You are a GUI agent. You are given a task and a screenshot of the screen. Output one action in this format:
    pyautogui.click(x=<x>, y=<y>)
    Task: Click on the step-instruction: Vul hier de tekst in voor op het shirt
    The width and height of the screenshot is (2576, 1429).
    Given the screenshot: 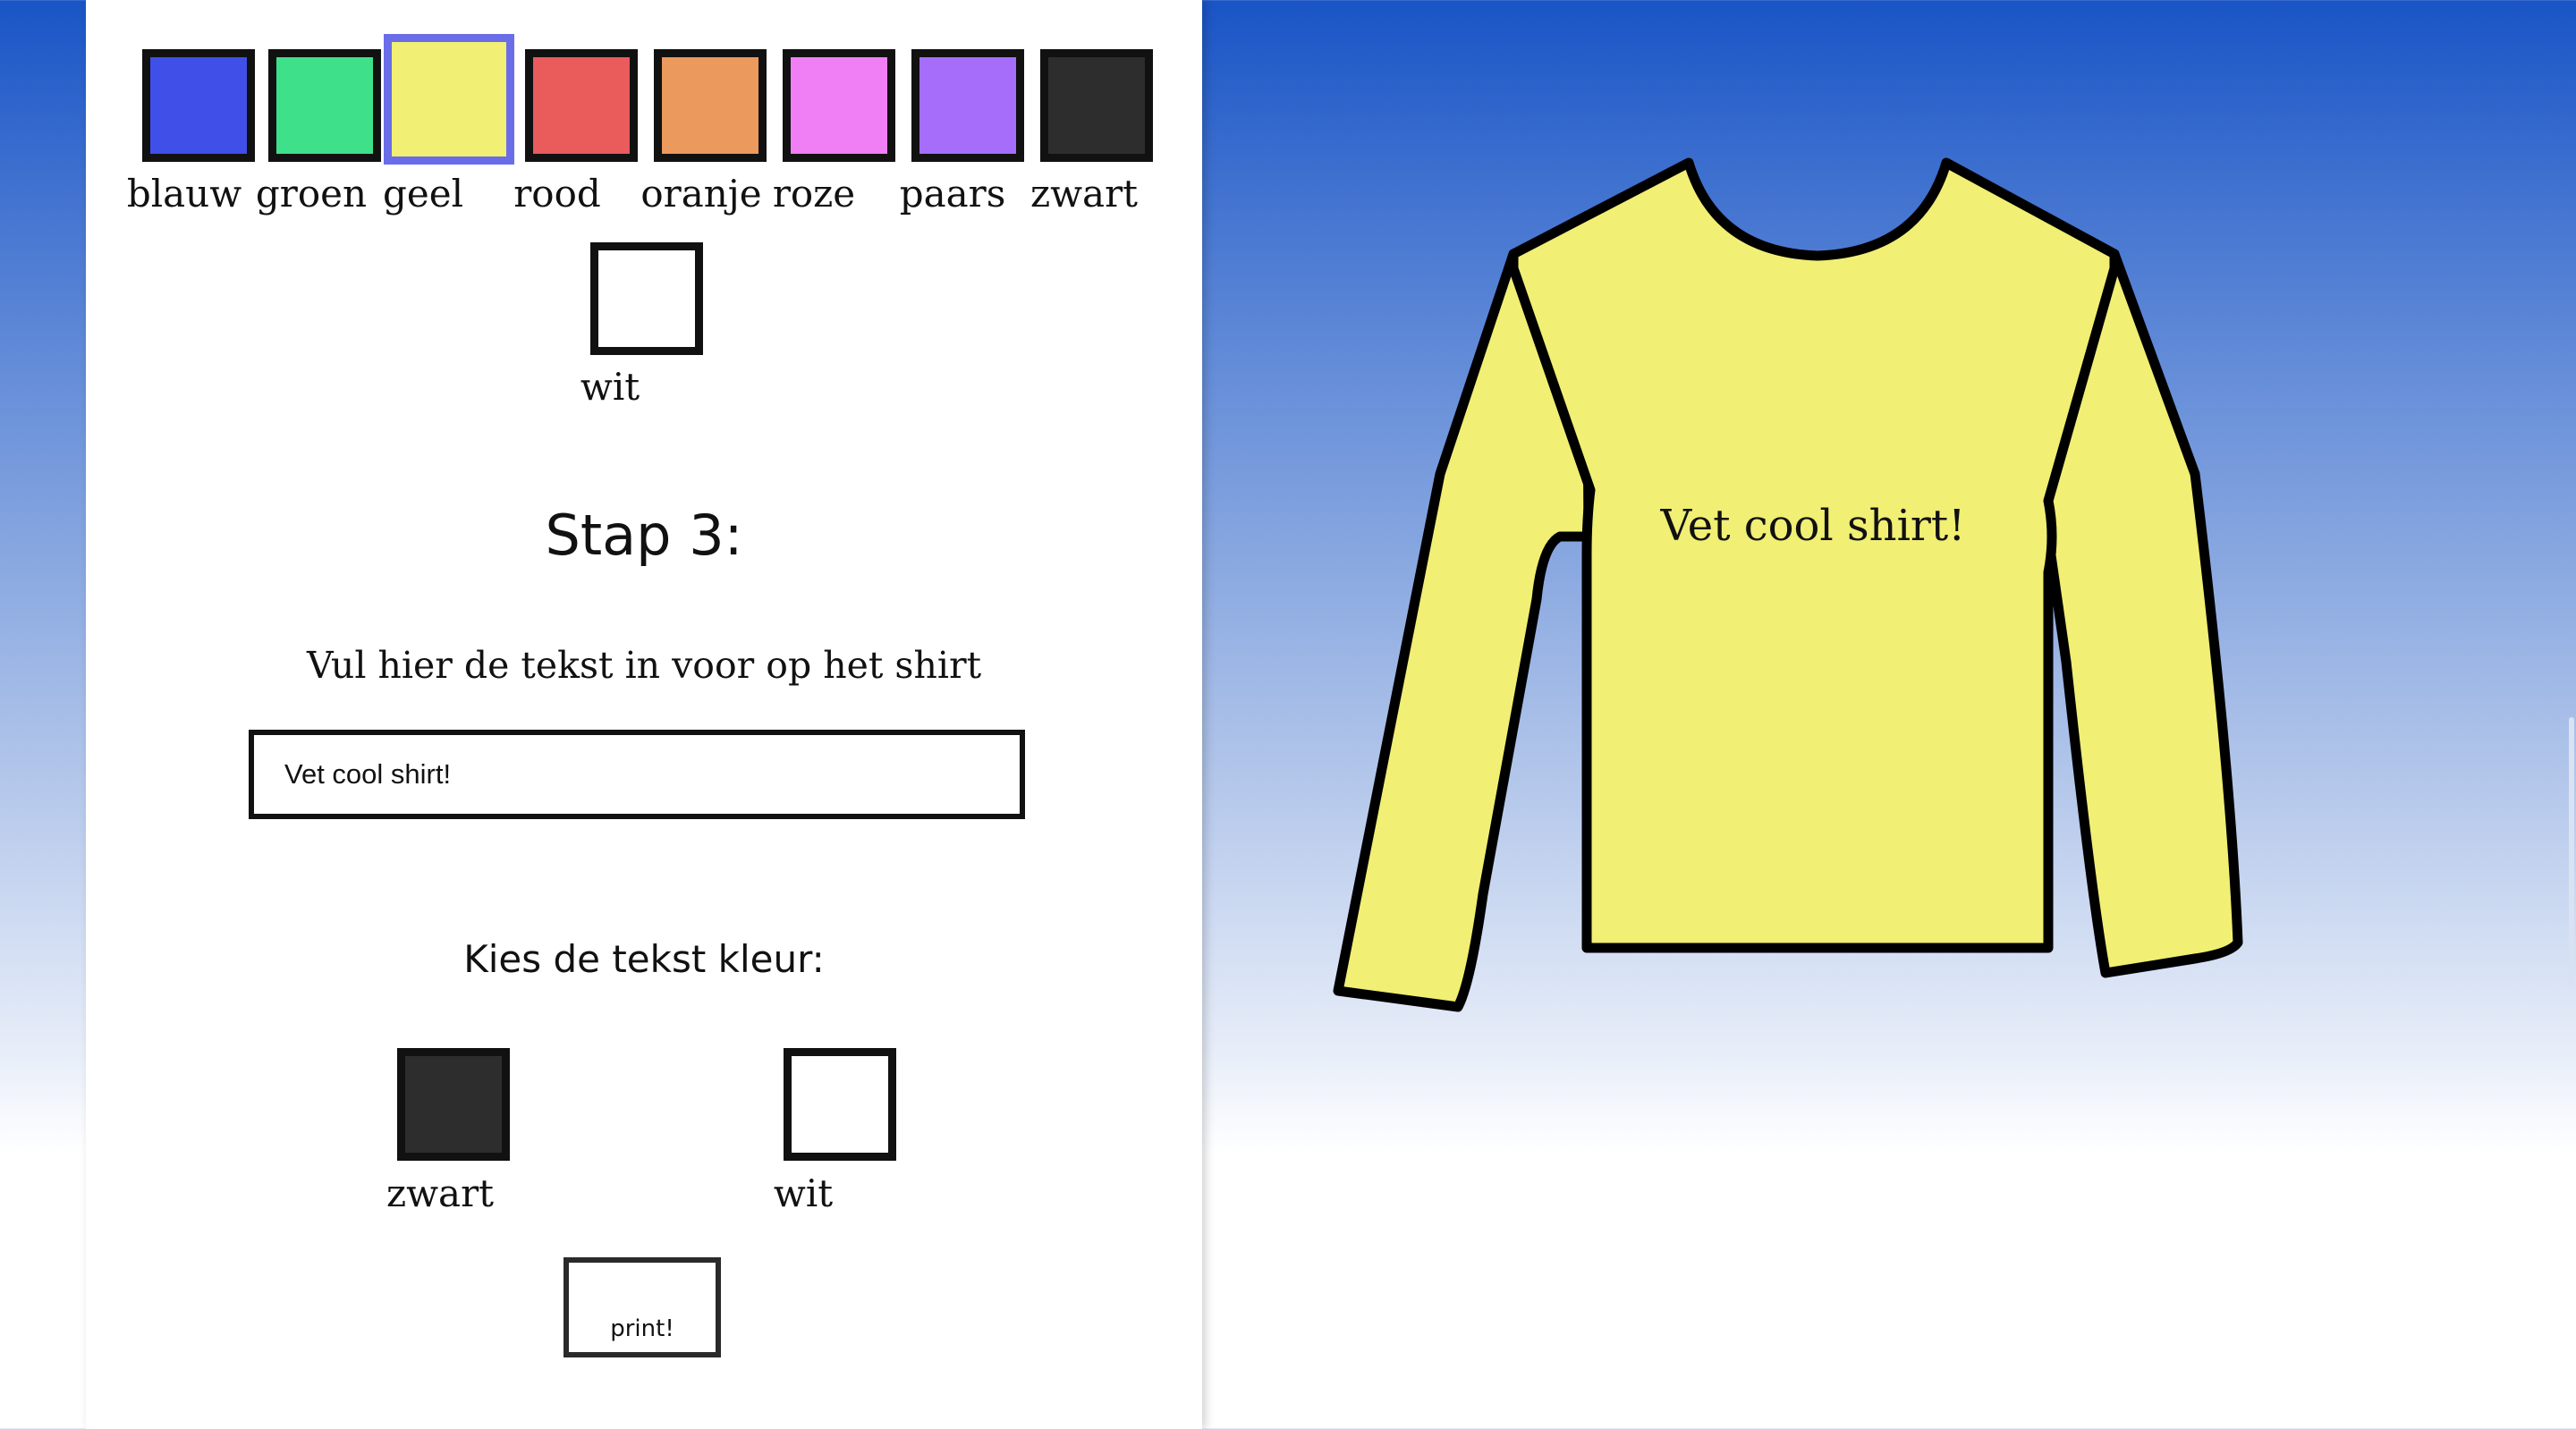 What is the action you would take?
    pyautogui.click(x=644, y=665)
    